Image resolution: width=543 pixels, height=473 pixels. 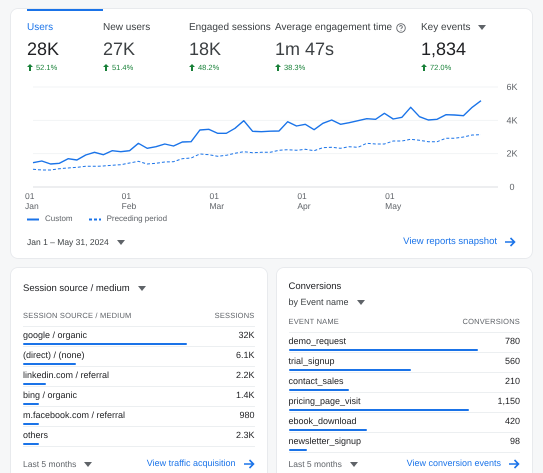 I want to click on metric-value: 28K, so click(x=43, y=49).